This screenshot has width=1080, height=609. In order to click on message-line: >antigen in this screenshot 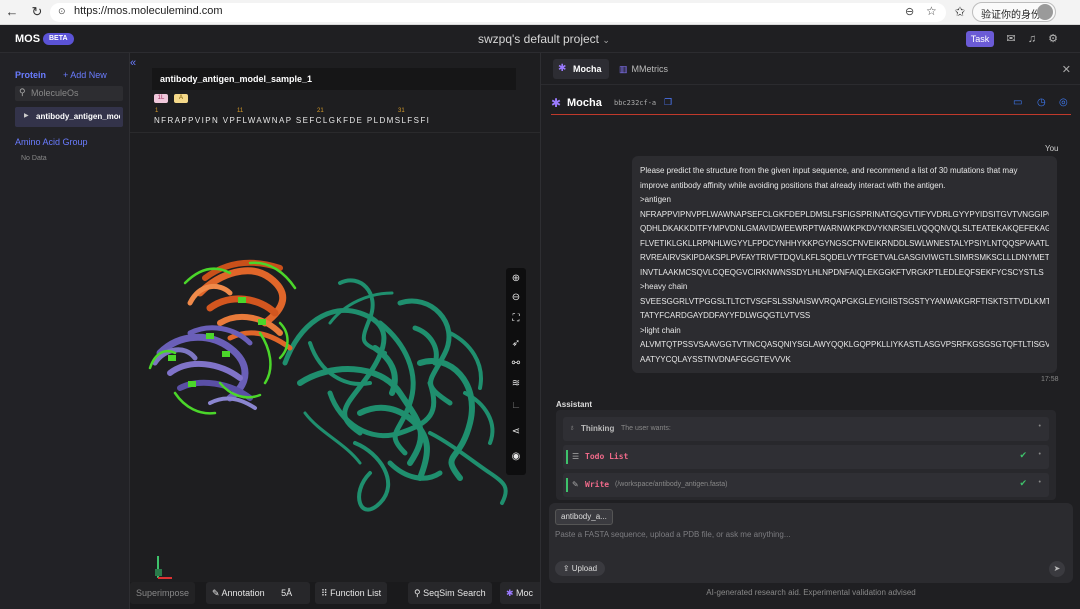, I will do `click(655, 199)`.